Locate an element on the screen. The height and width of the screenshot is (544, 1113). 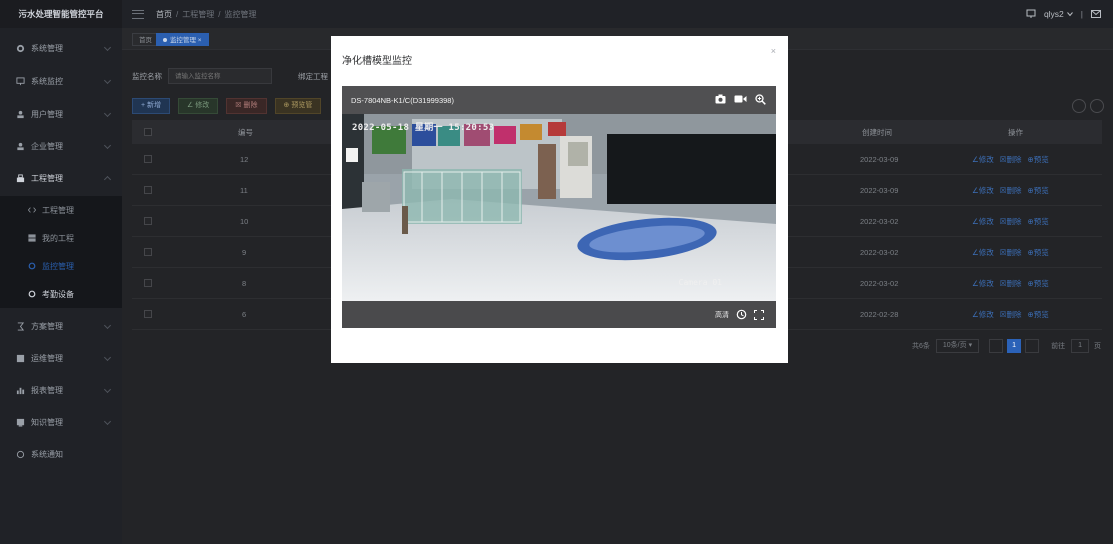
sidebar-item-label: 用户管理 is located at coordinates (47, 114).